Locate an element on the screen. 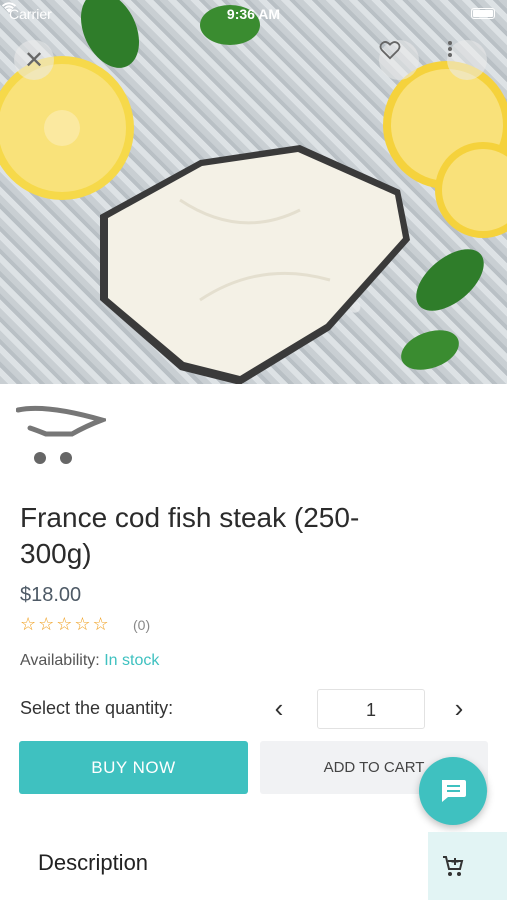 This screenshot has height=900, width=507. description-heading: Description is located at coordinates (93, 863).